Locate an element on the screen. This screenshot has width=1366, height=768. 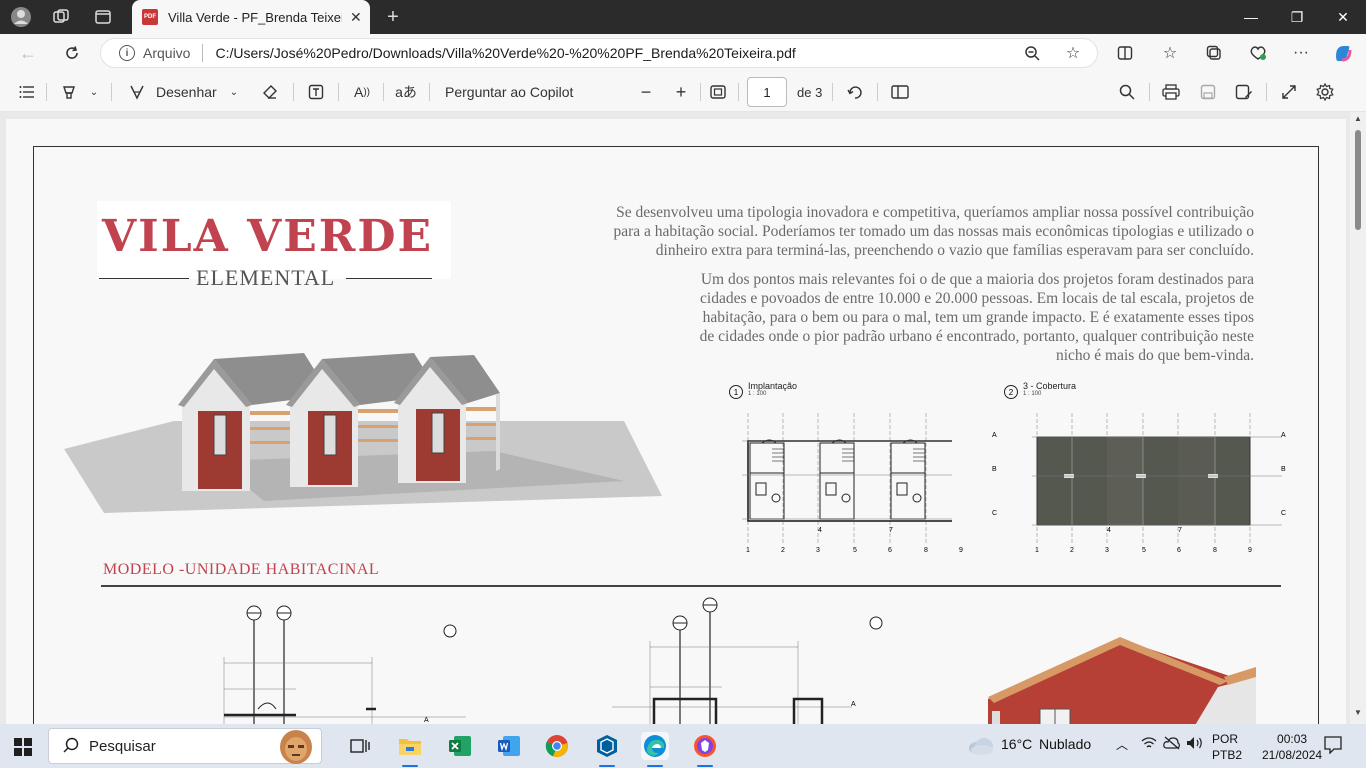
tab-title: Villa Verde - PF_Brenda Teixeira.p is located at coordinates (255, 17).